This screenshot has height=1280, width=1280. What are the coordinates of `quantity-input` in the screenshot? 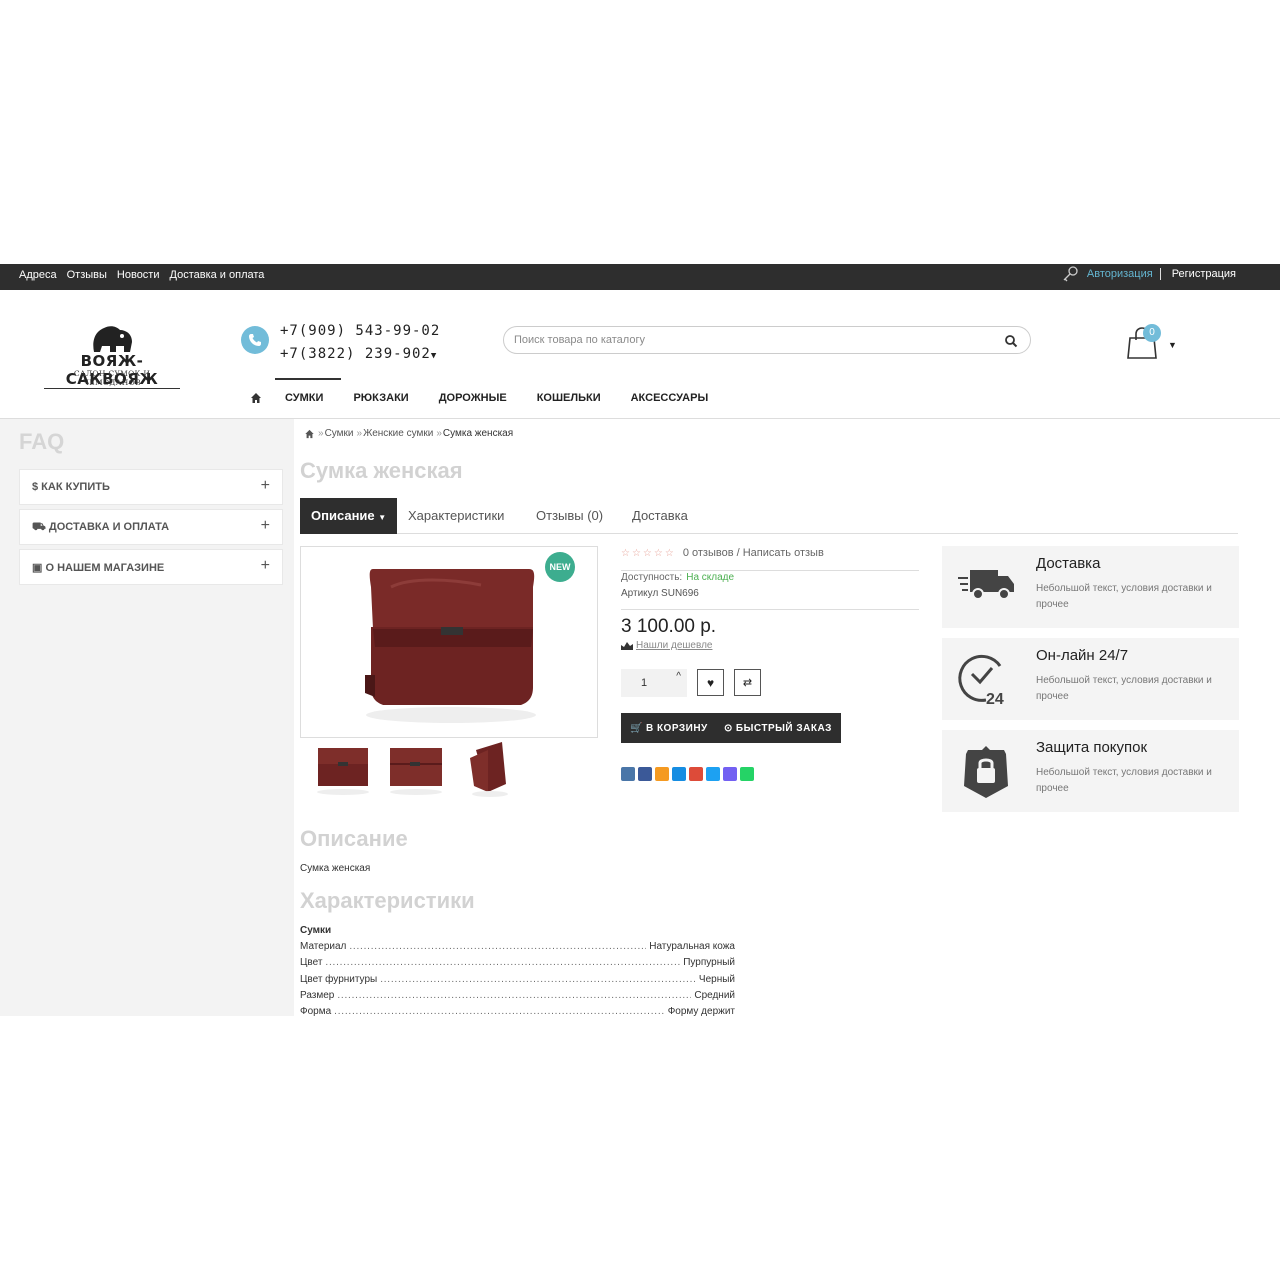 It's located at (644, 683).